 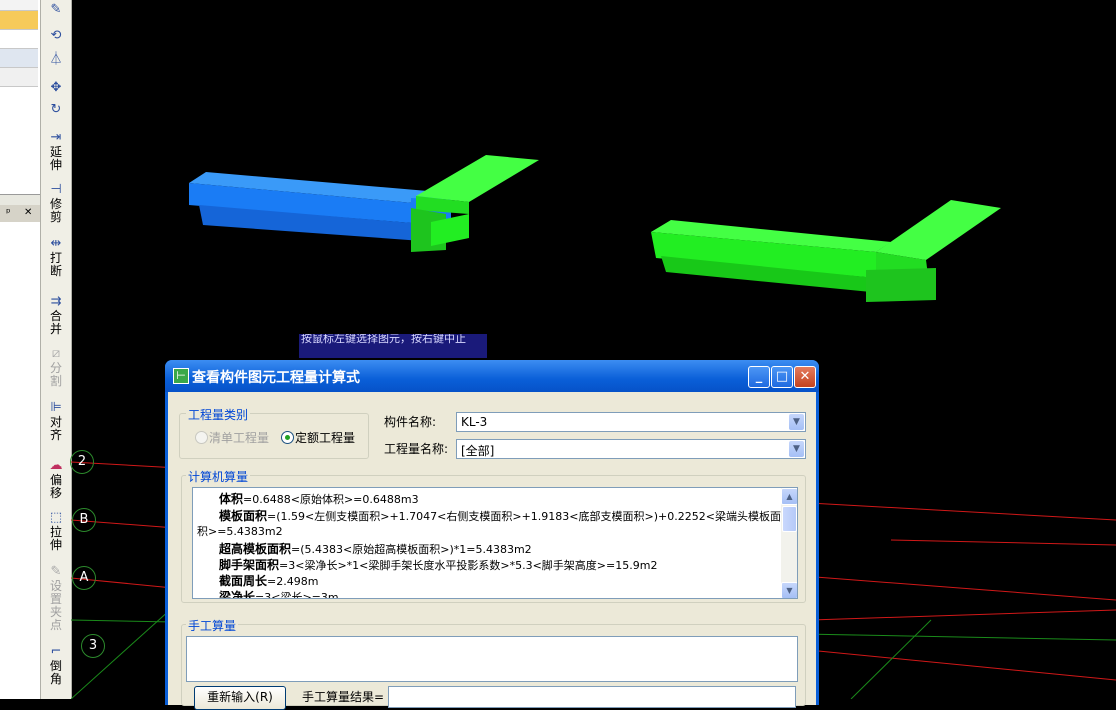 I want to click on manual-result-field, so click(x=592, y=697).